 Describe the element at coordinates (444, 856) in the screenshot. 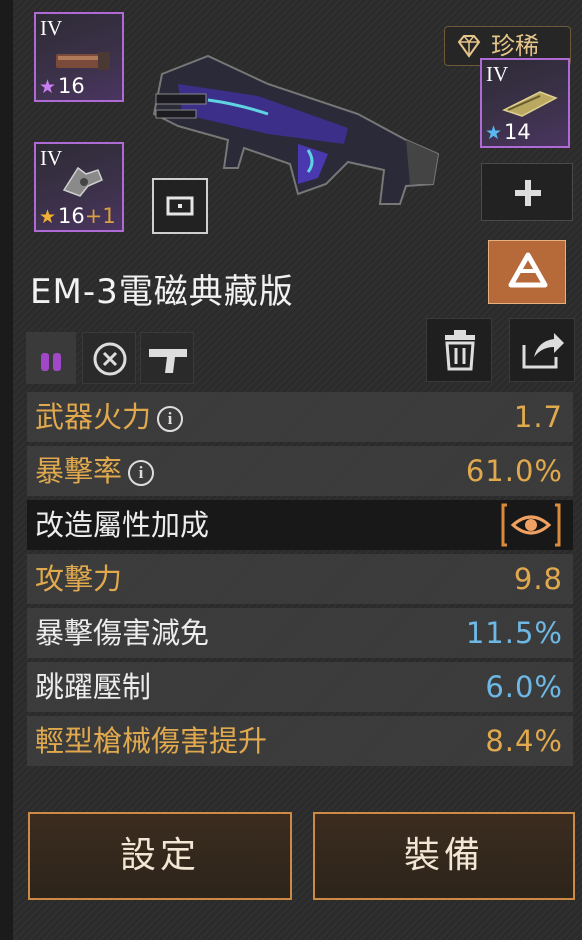

I see `equip-button: 裝備` at that location.